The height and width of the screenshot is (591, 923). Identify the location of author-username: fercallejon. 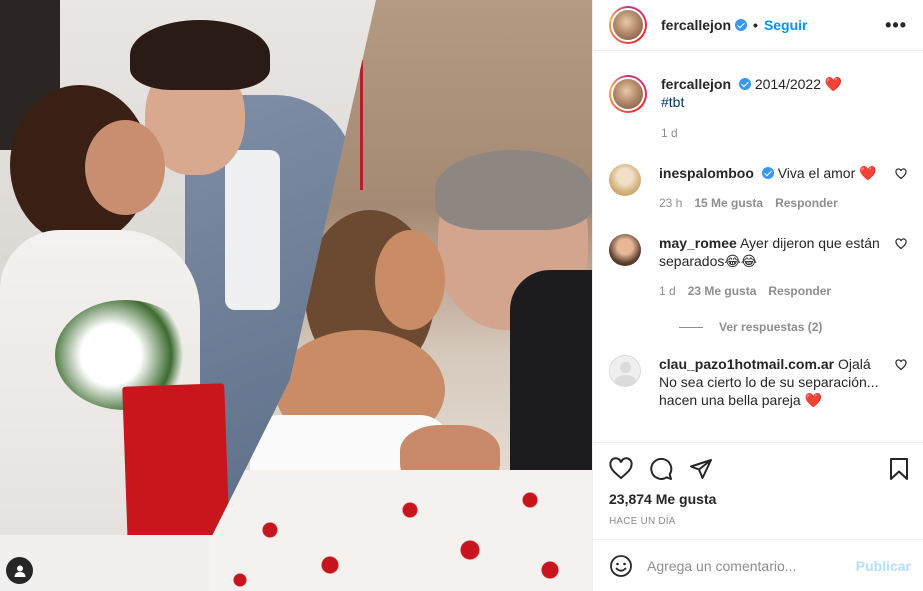
(696, 25).